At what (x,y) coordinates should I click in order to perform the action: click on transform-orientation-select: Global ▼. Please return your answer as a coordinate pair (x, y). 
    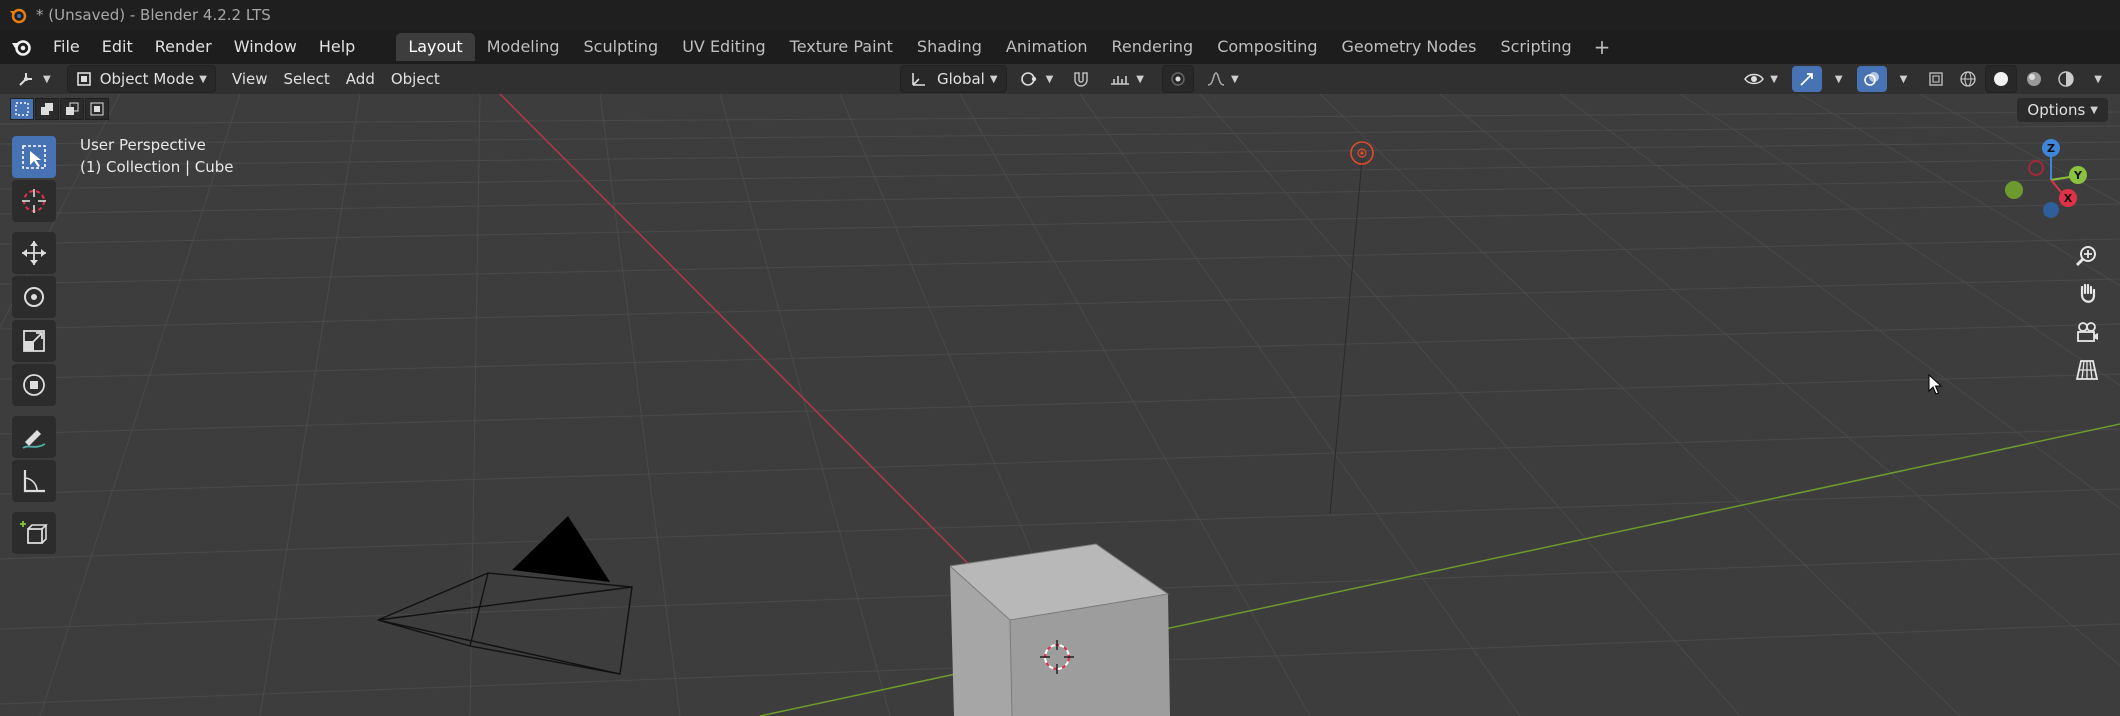
    Looking at the image, I should click on (953, 79).